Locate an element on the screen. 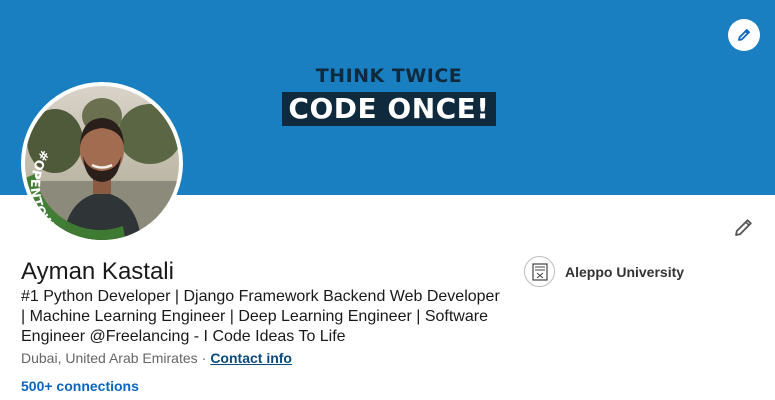 Image resolution: width=775 pixels, height=400 pixels. university-logo-icon is located at coordinates (539, 271).